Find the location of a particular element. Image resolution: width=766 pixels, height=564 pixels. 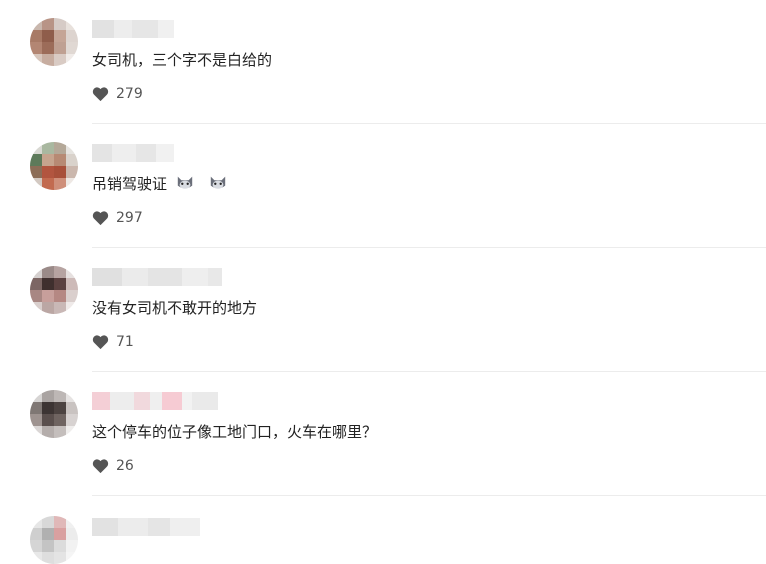

comment-text: 吊销驾驶证 is located at coordinates (159, 184).